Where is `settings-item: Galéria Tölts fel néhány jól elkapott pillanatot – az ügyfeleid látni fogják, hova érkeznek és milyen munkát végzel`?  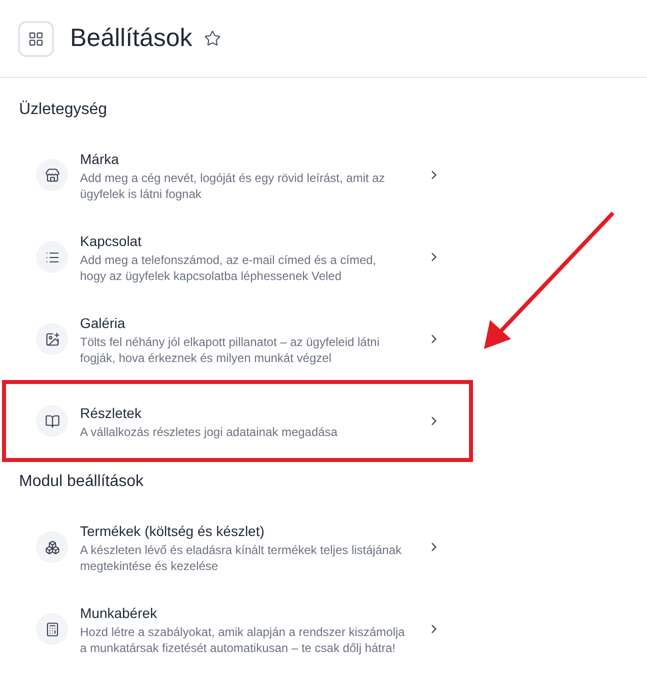 settings-item: Galéria Tölts fel néhány jól elkapott pillanatot – az ügyfeleid látni fogják, hova érkeznek és milyen munkát végzel is located at coordinates (237, 339).